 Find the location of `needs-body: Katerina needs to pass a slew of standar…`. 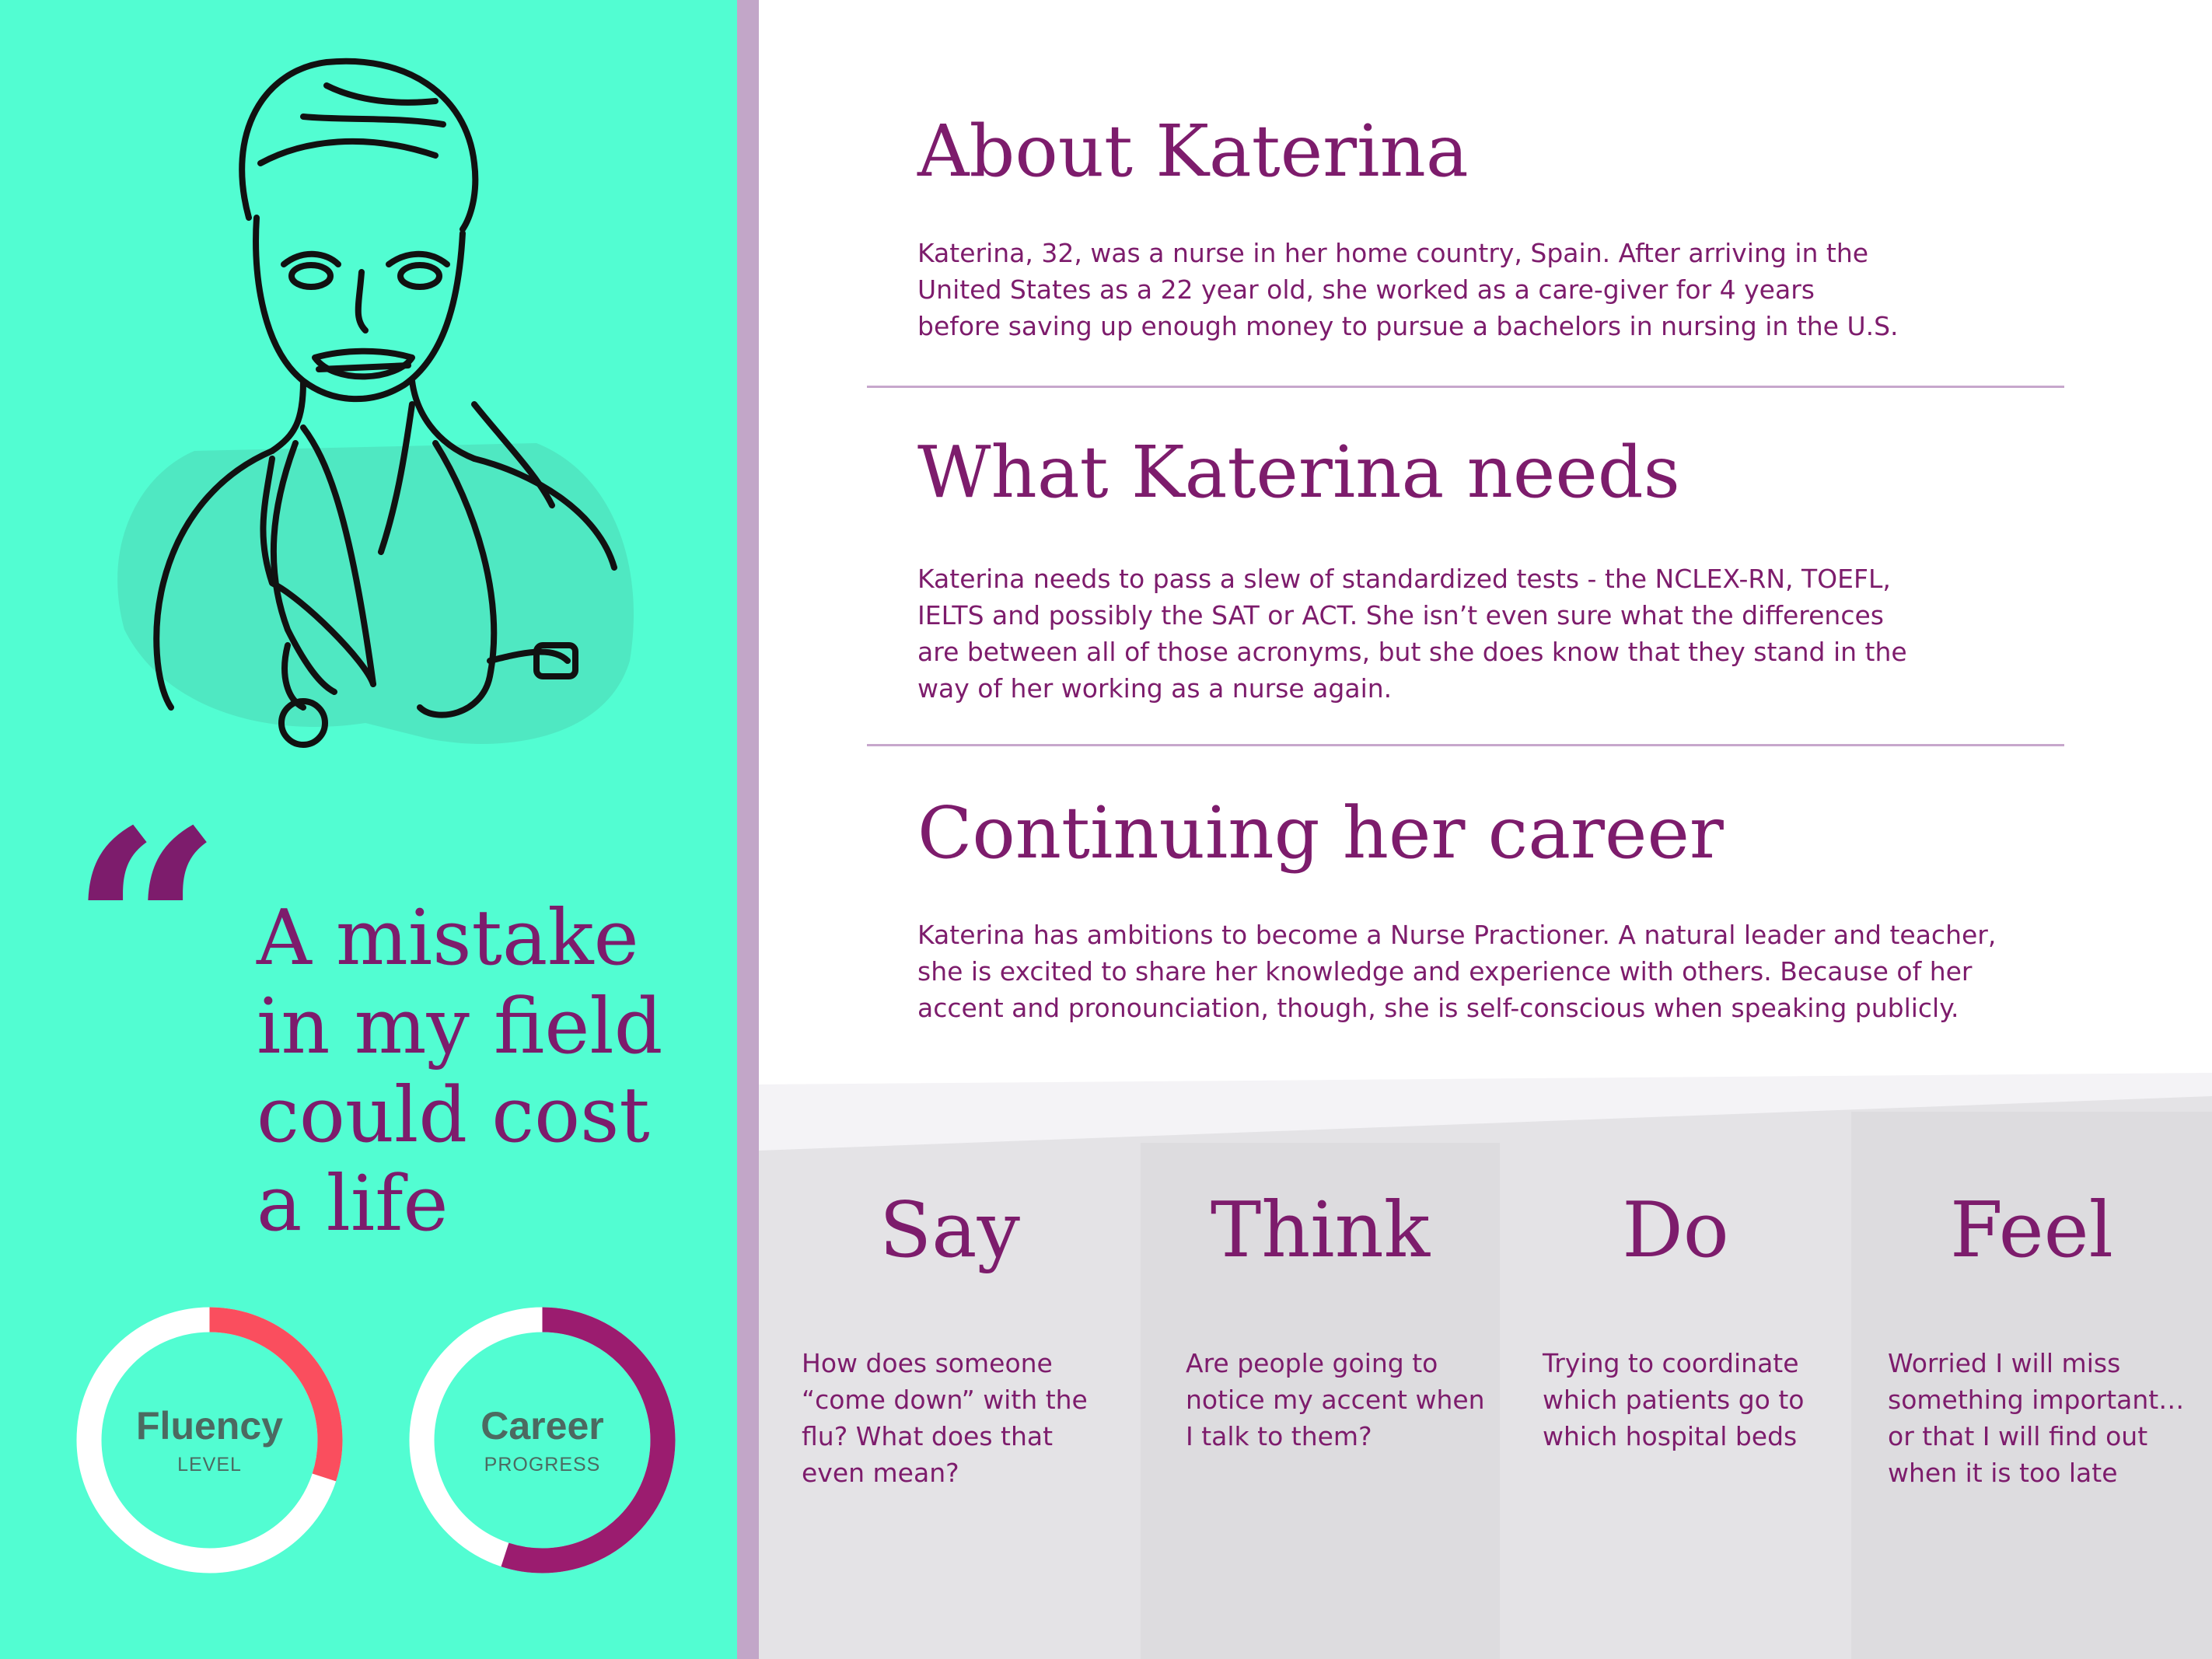

needs-body: Katerina needs to pass a slew of standar… is located at coordinates (1500, 634).